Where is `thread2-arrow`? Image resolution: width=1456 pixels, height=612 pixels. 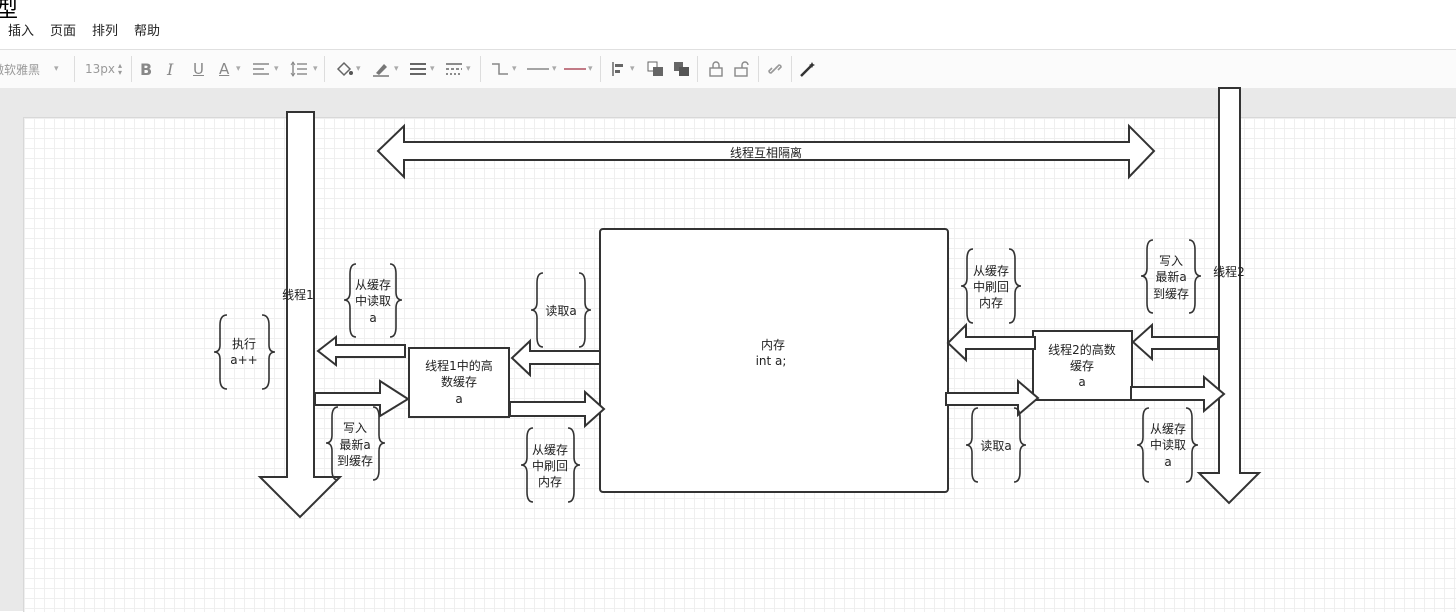
thread2-arrow is located at coordinates (1229, 296).